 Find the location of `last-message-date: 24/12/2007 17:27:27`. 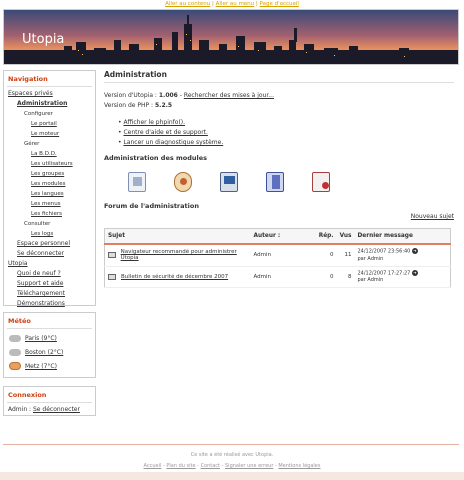

last-message-date: 24/12/2007 17:27:27 is located at coordinates (384, 273).